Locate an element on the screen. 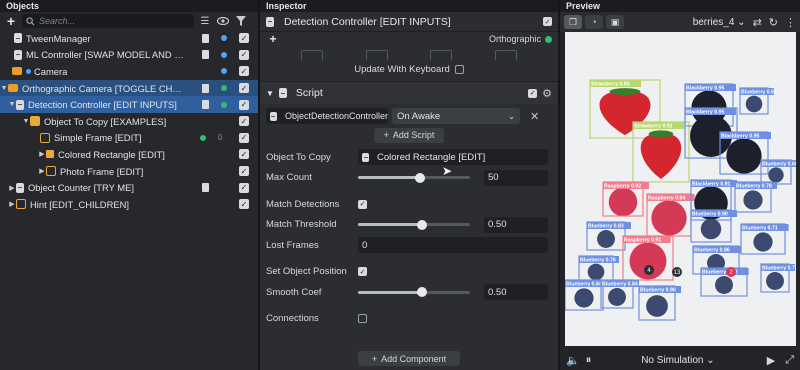  update-with-keyboard-checkbox is located at coordinates (459, 69).